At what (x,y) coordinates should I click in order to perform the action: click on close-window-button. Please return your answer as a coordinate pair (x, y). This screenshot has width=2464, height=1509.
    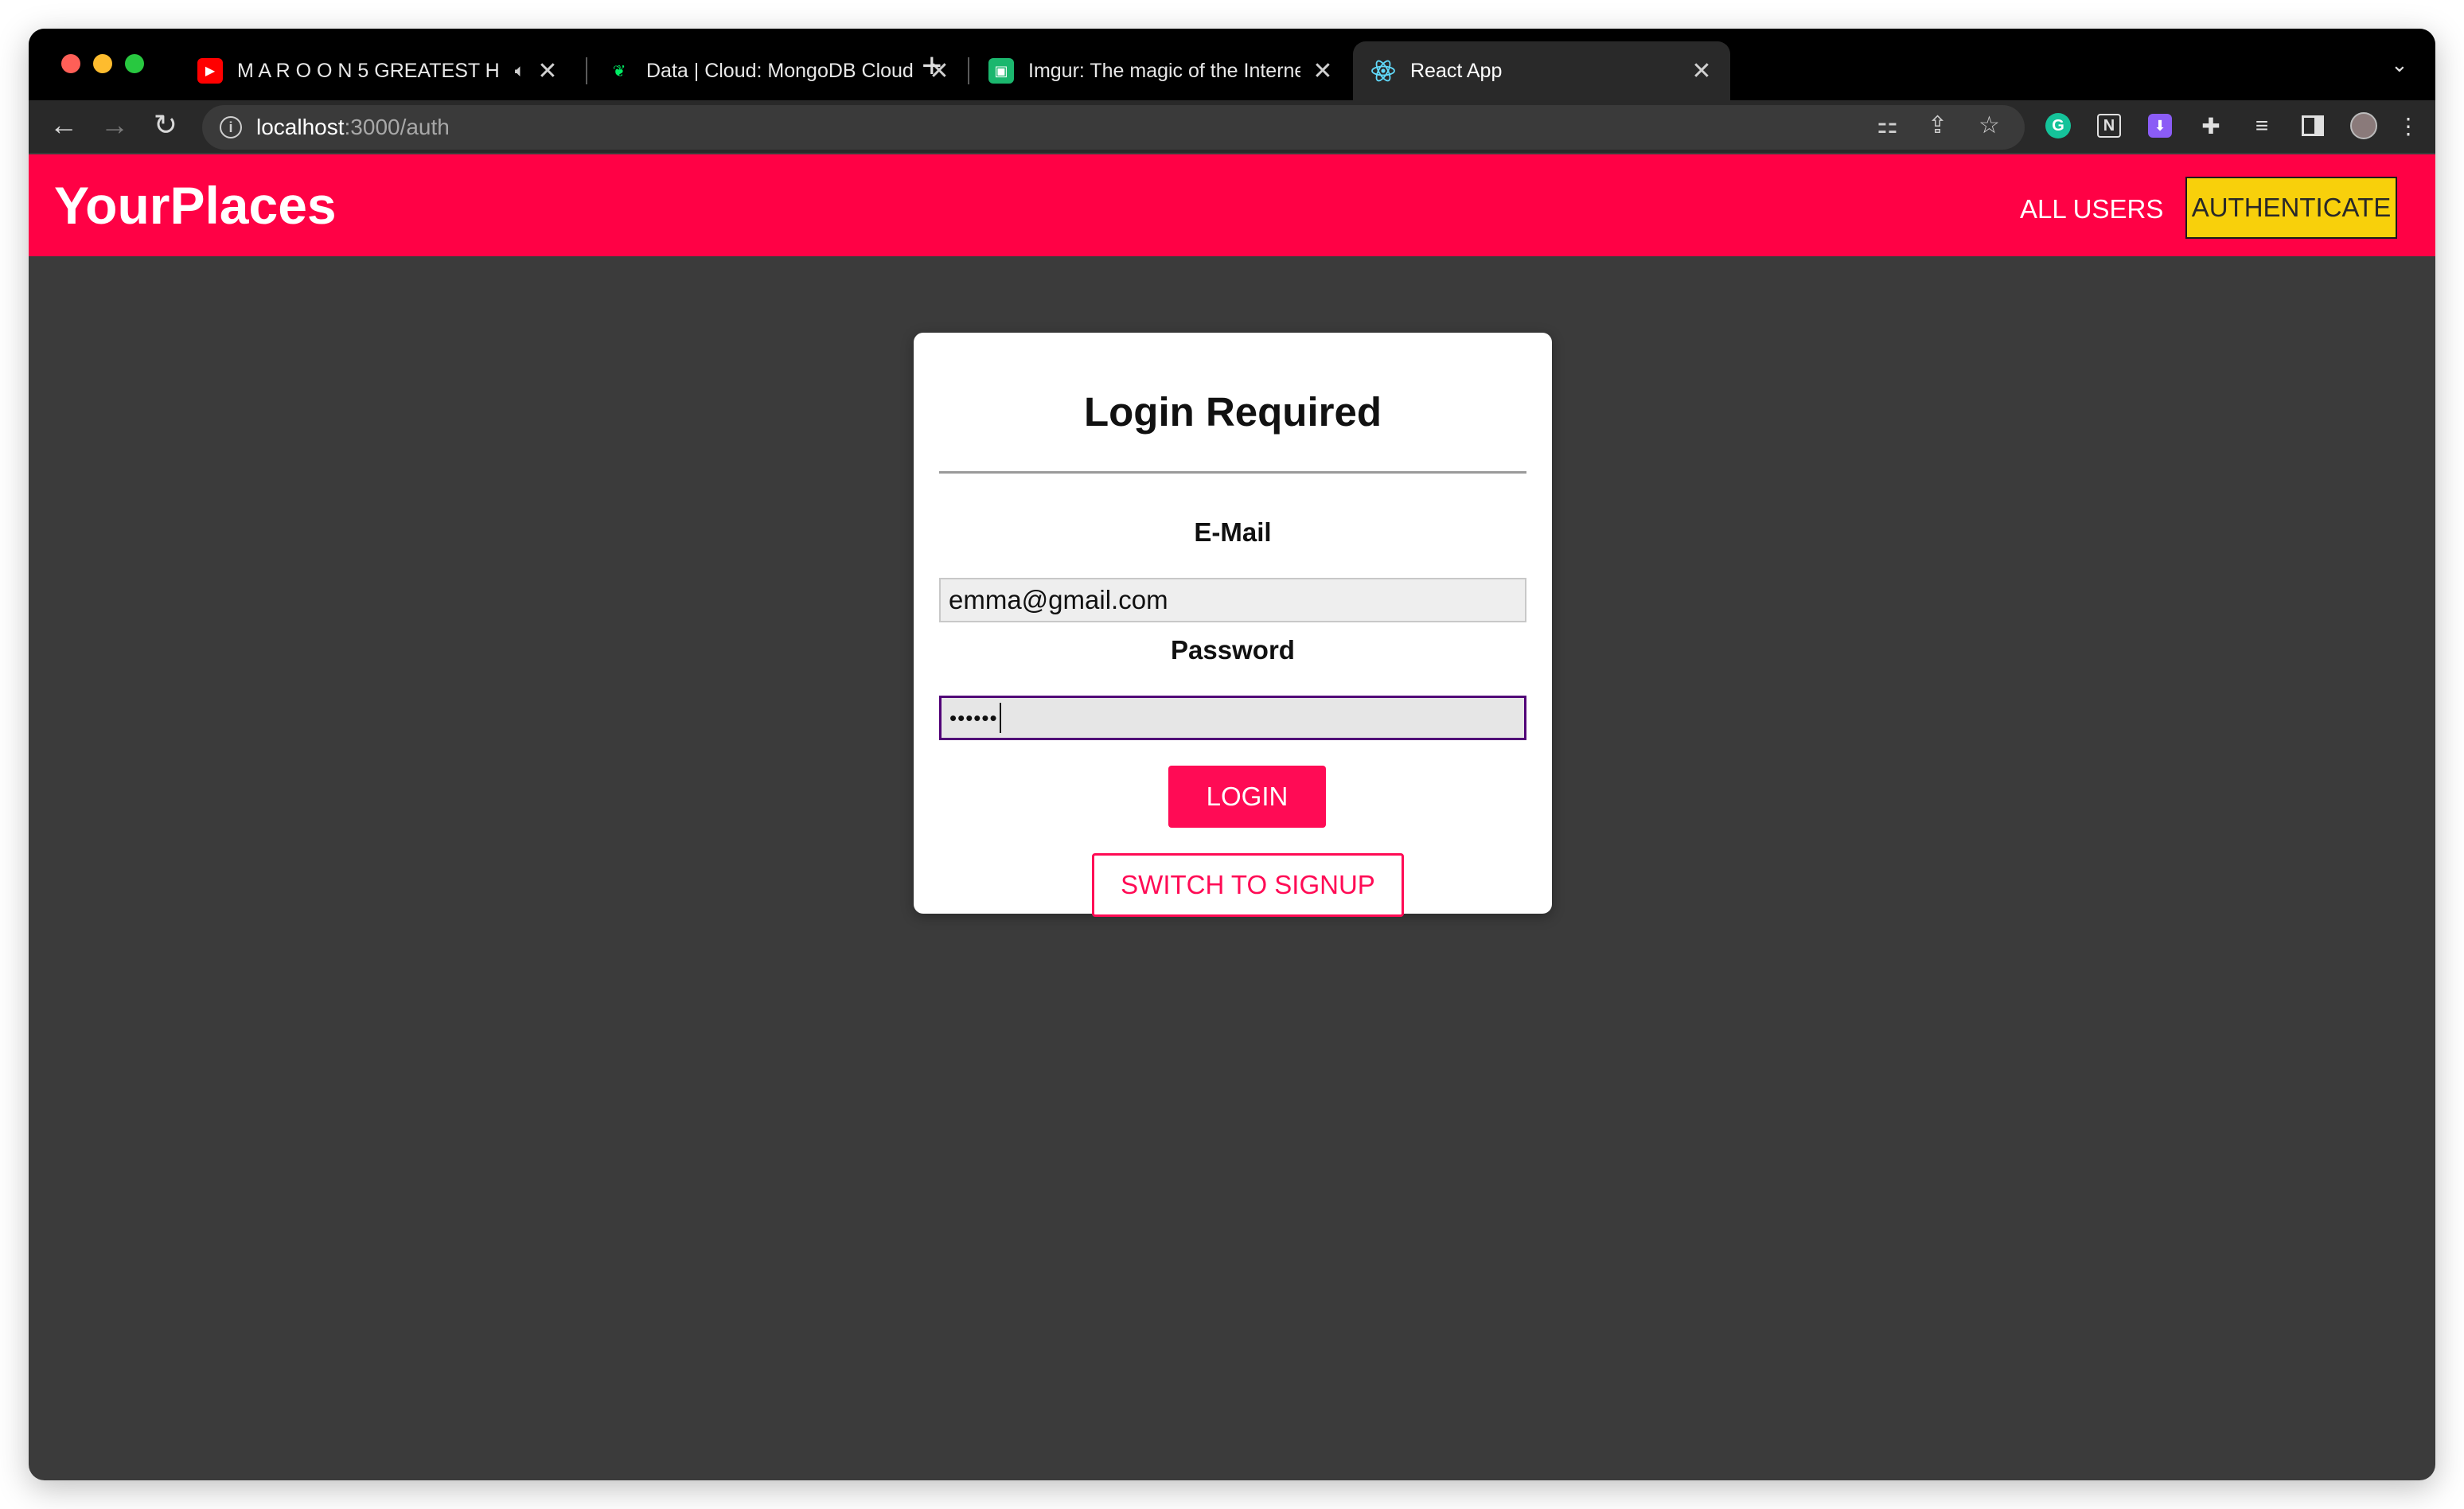
    Looking at the image, I should click on (70, 63).